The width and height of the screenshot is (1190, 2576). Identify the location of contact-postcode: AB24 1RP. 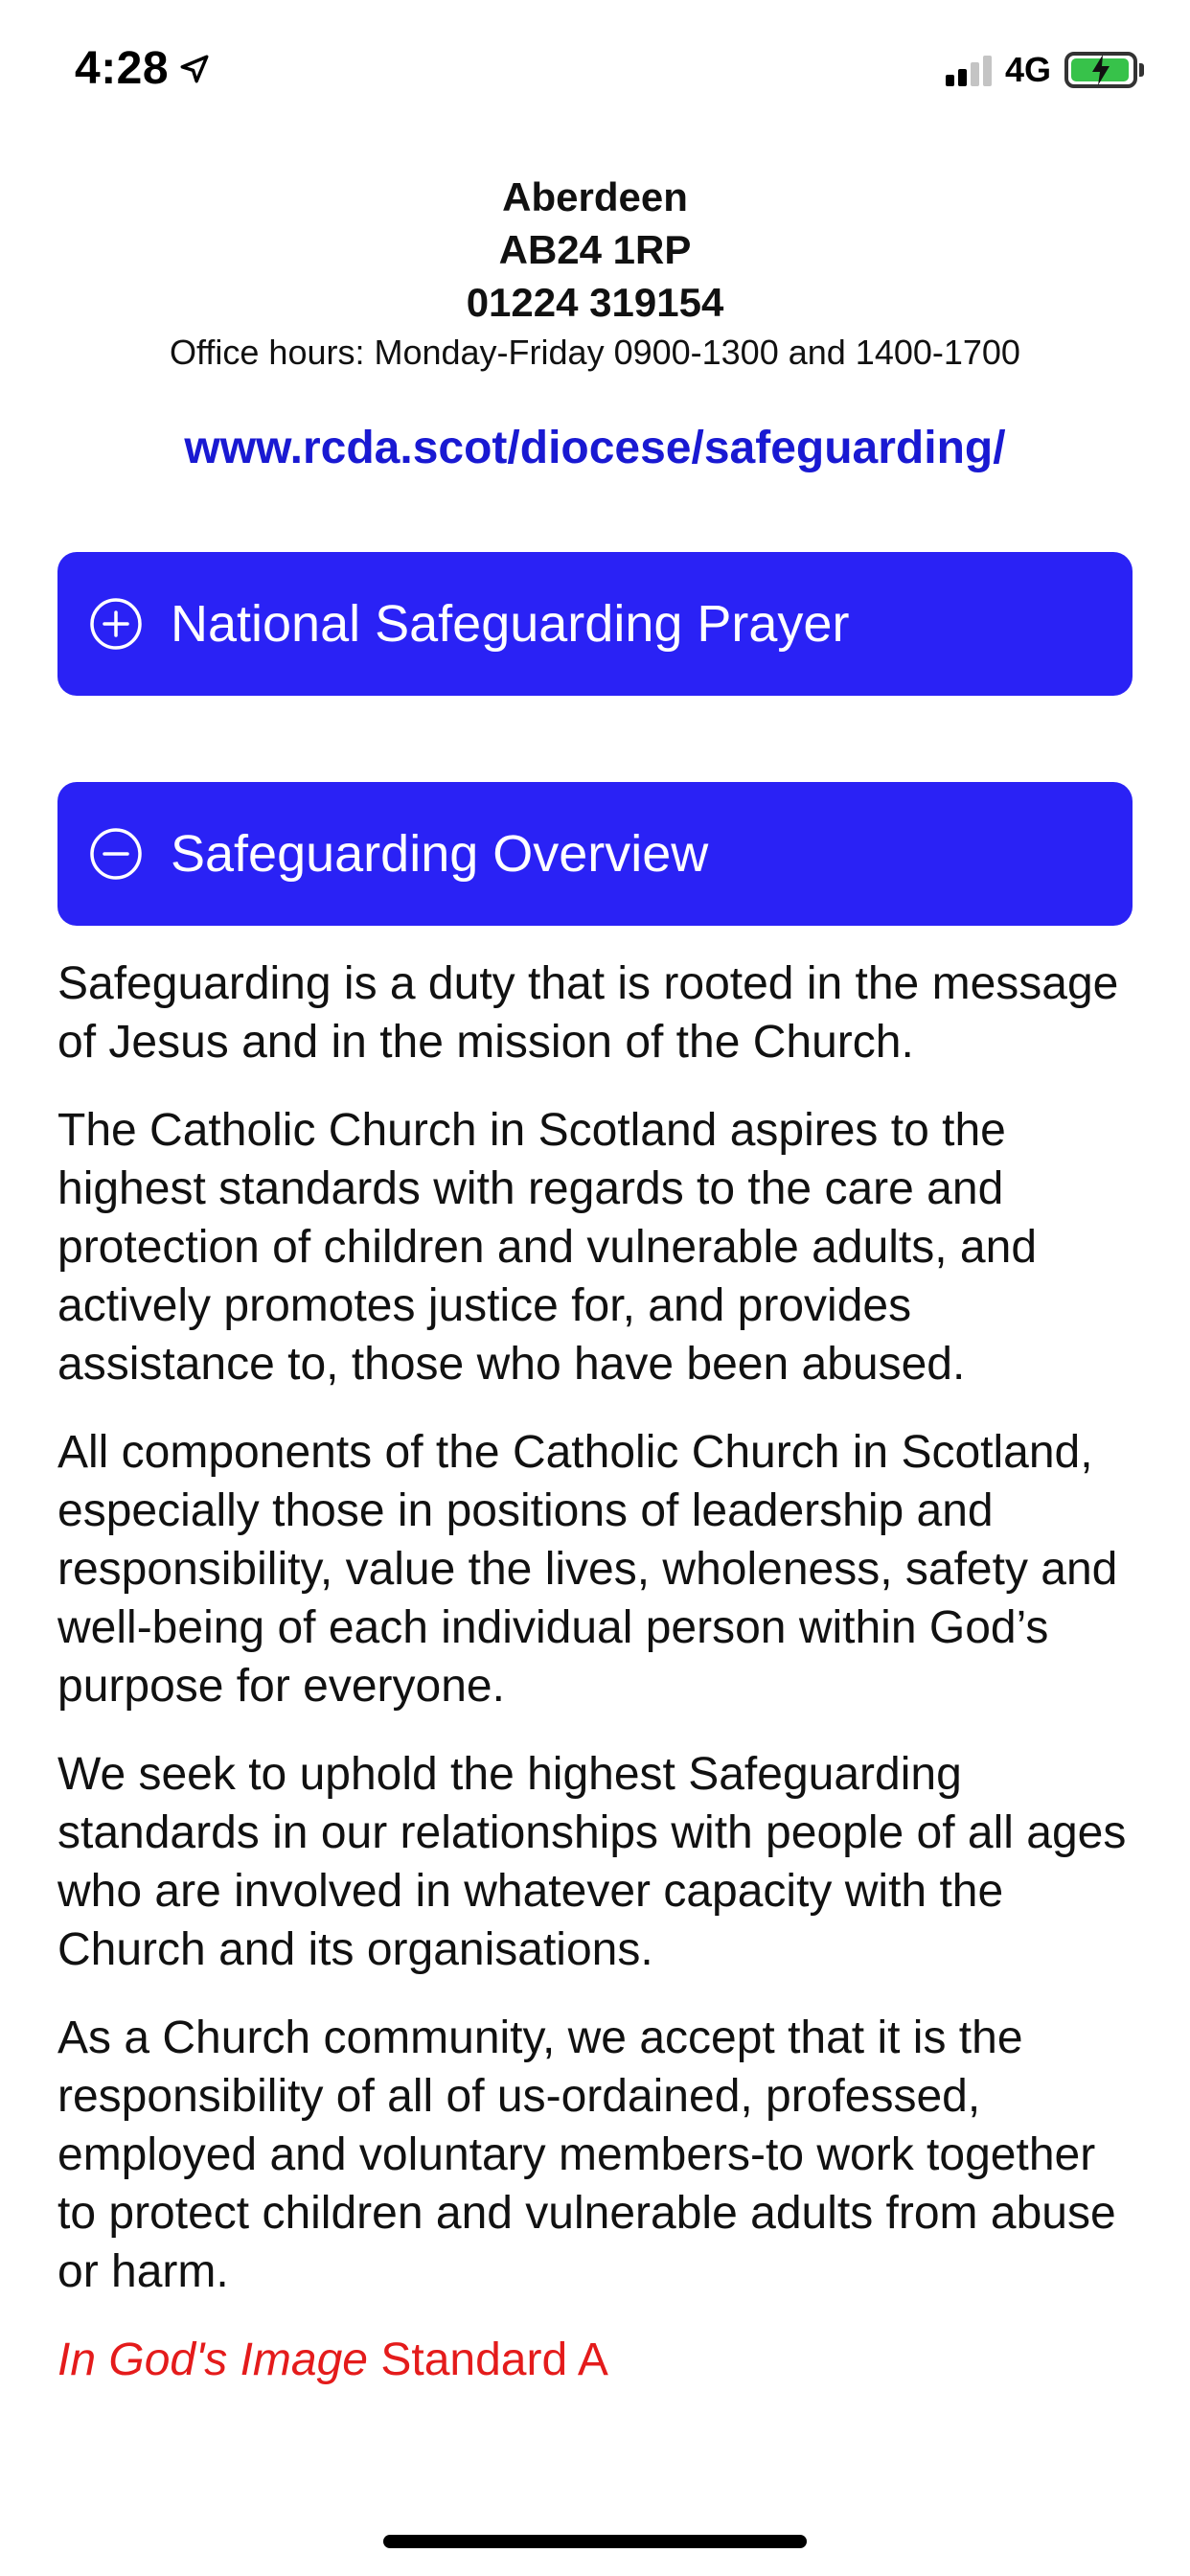
(595, 249).